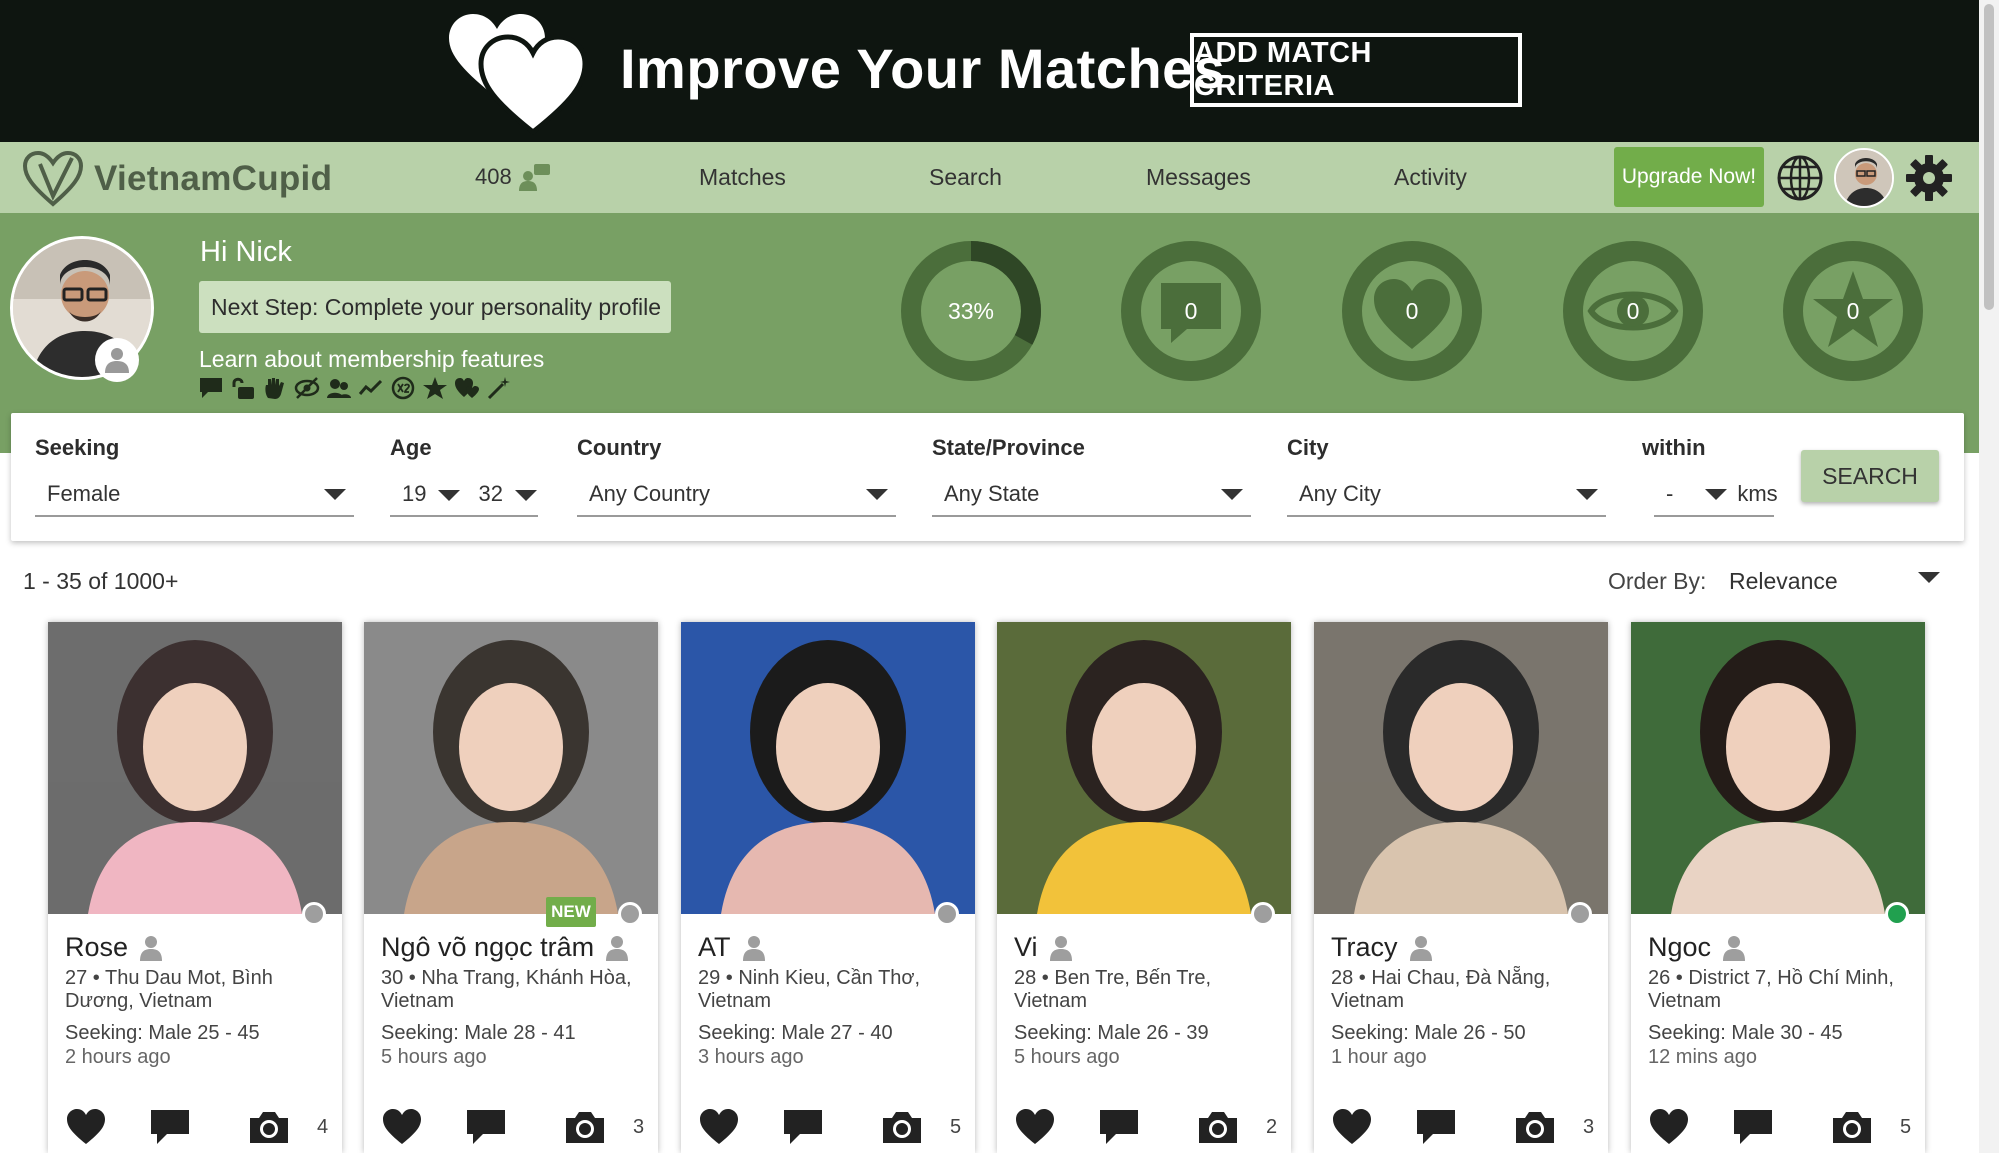  What do you see at coordinates (194, 495) in the screenshot?
I see `seeking-select: Female` at bounding box center [194, 495].